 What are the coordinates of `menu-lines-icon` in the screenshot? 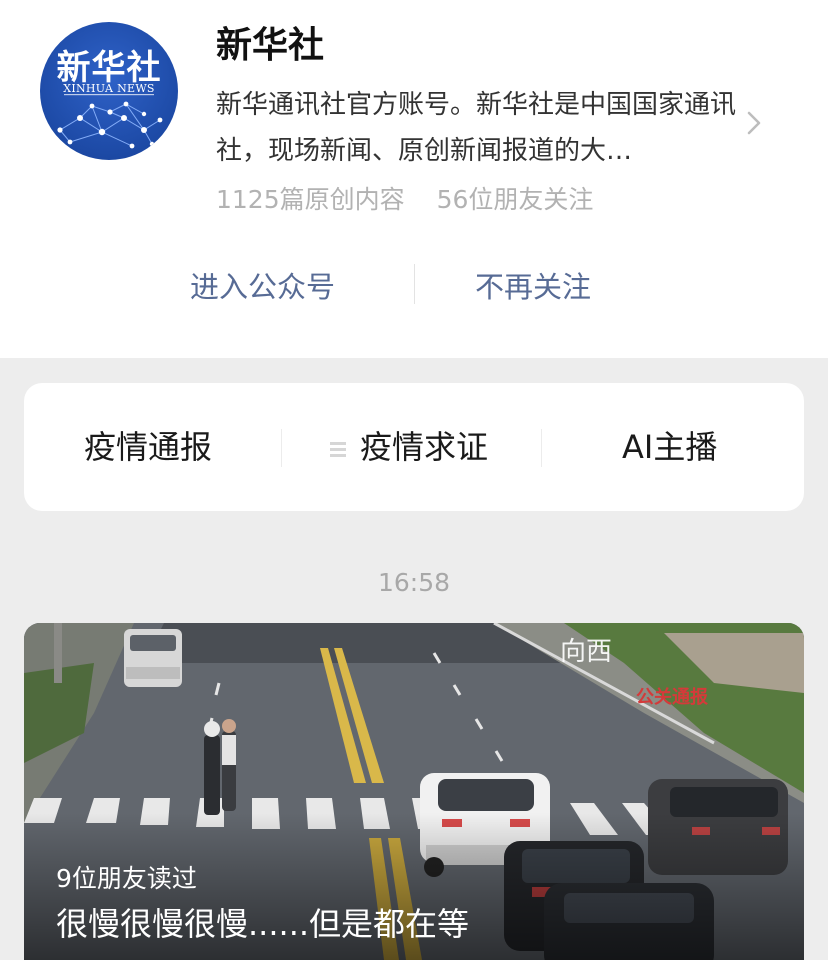 It's located at (338, 449).